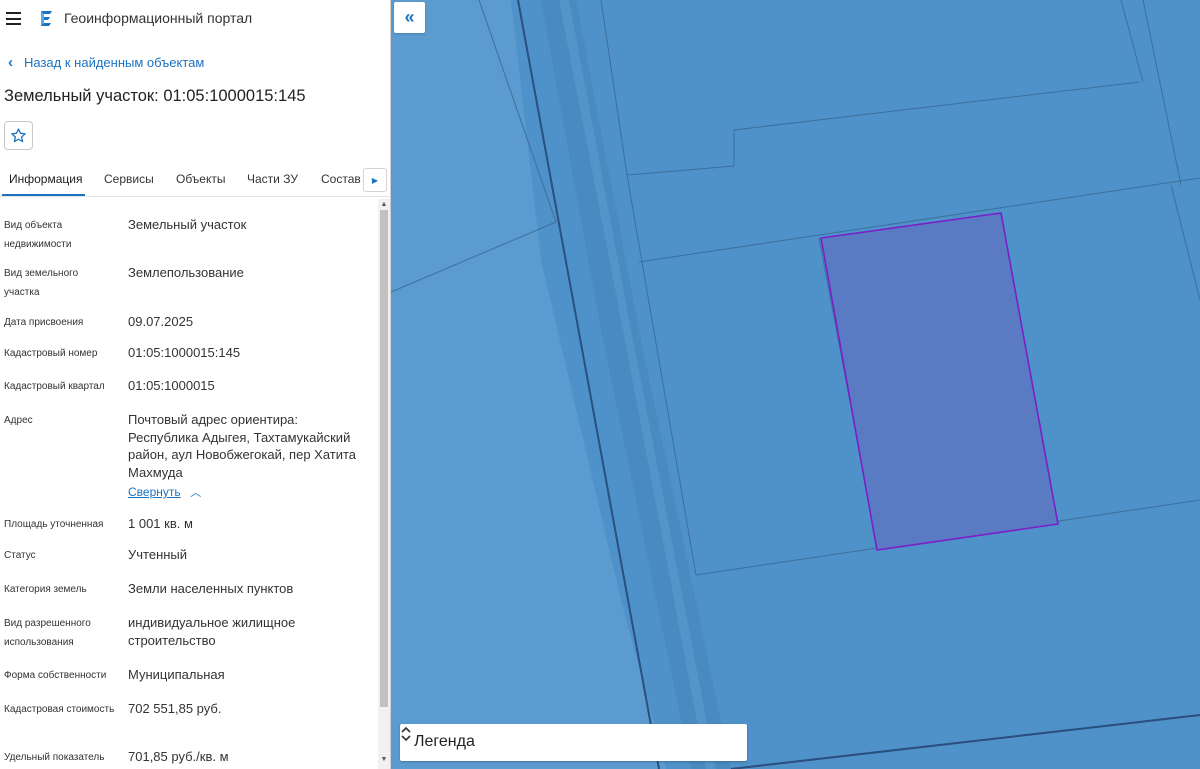 This screenshot has width=1200, height=769. I want to click on attribute-label: Площадь уточненная, so click(54, 524).